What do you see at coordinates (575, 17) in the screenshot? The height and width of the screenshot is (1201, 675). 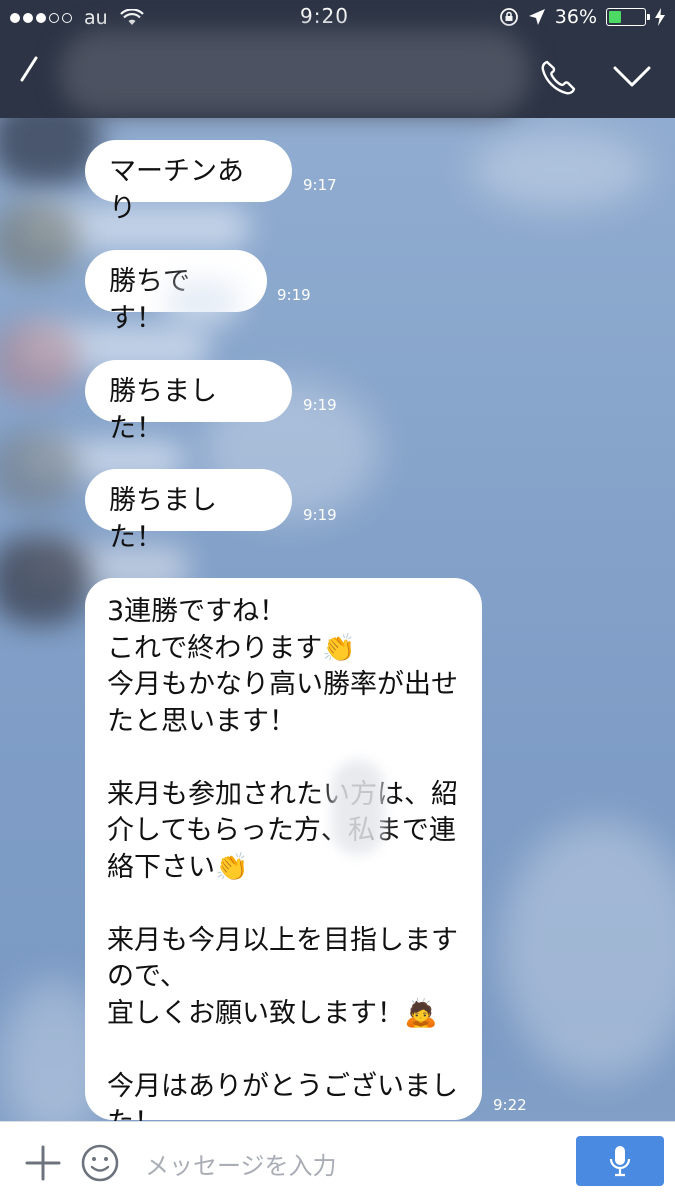 I see `battery-percent: 36%` at bounding box center [575, 17].